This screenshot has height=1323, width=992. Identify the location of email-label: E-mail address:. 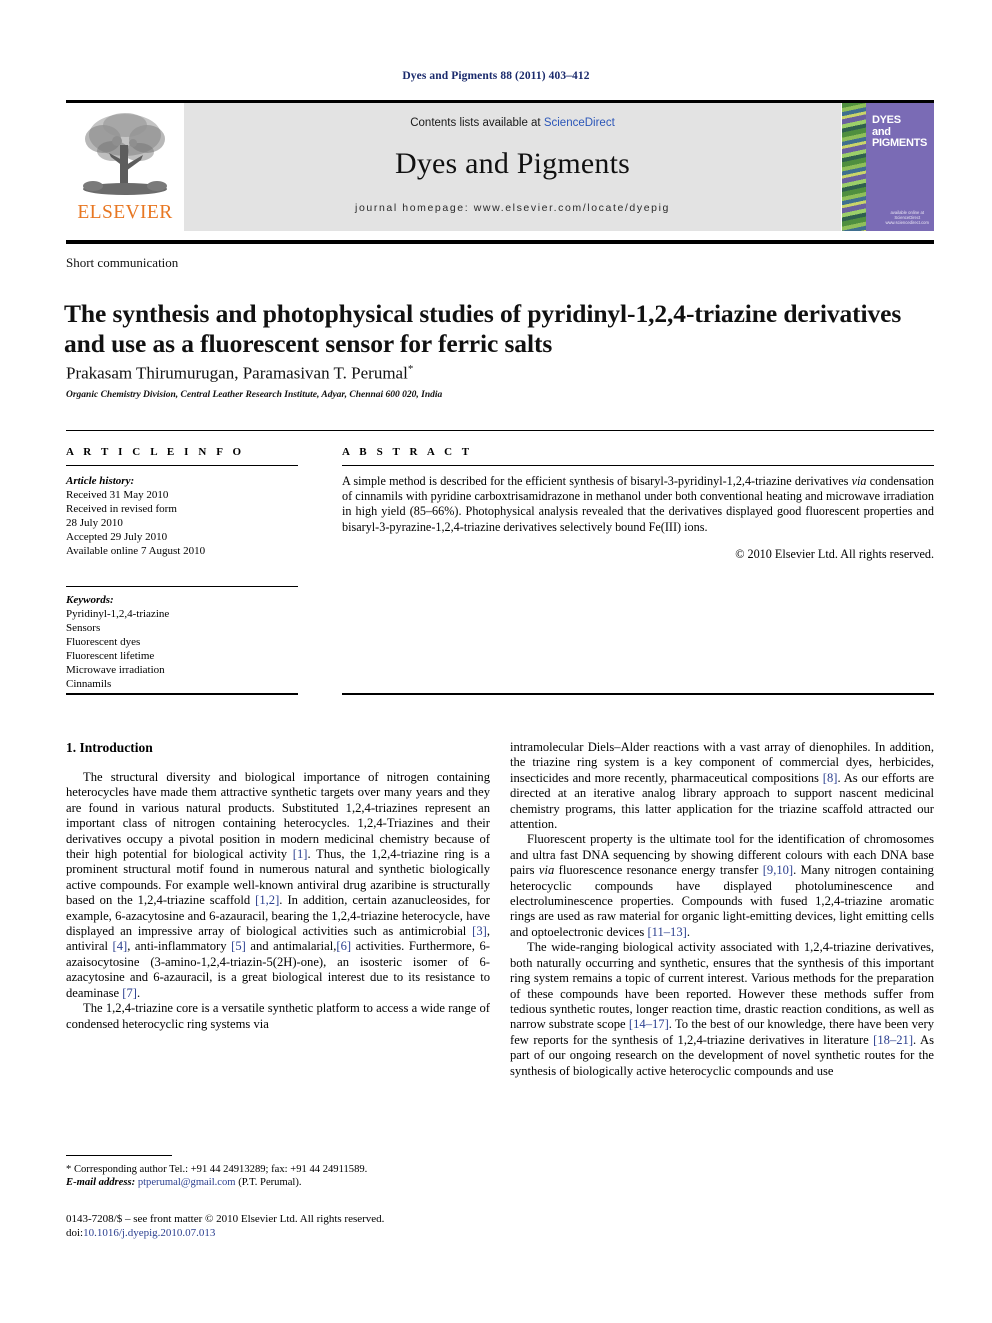
(101, 1183).